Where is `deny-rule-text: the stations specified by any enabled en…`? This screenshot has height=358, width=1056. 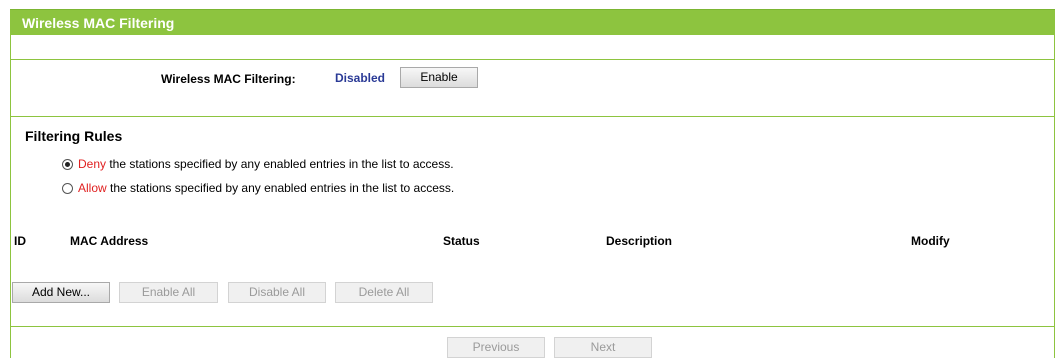
deny-rule-text: the stations specified by any enabled en… is located at coordinates (280, 164).